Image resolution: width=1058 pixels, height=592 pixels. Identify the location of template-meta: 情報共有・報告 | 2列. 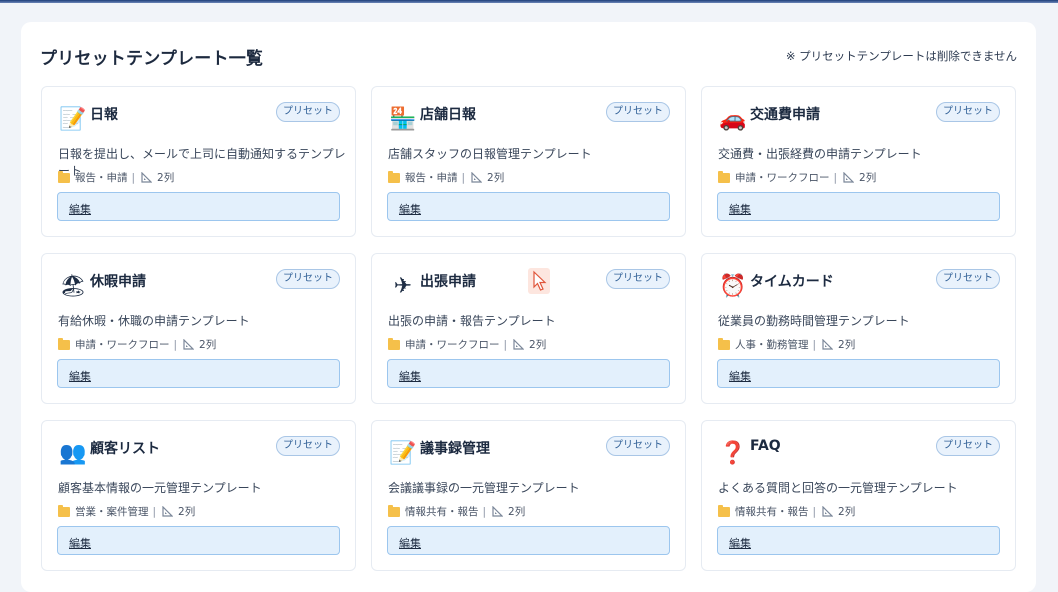
(786, 511).